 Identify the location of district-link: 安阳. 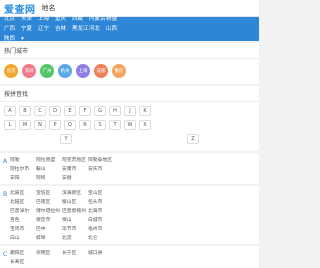
(22, 178).